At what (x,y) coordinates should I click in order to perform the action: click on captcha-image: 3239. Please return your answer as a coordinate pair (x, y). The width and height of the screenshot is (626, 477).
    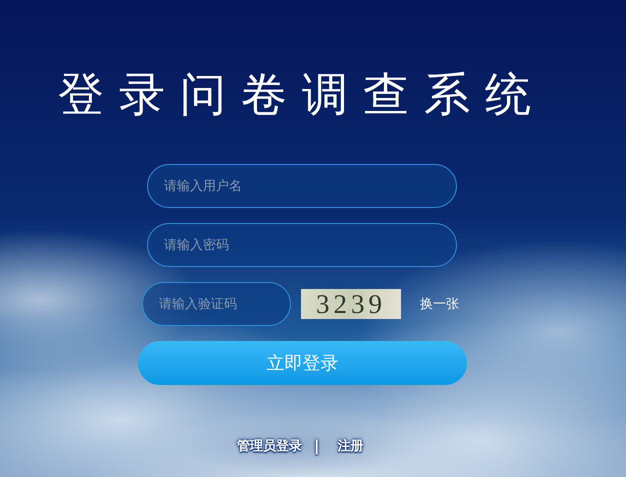
    Looking at the image, I should click on (351, 304).